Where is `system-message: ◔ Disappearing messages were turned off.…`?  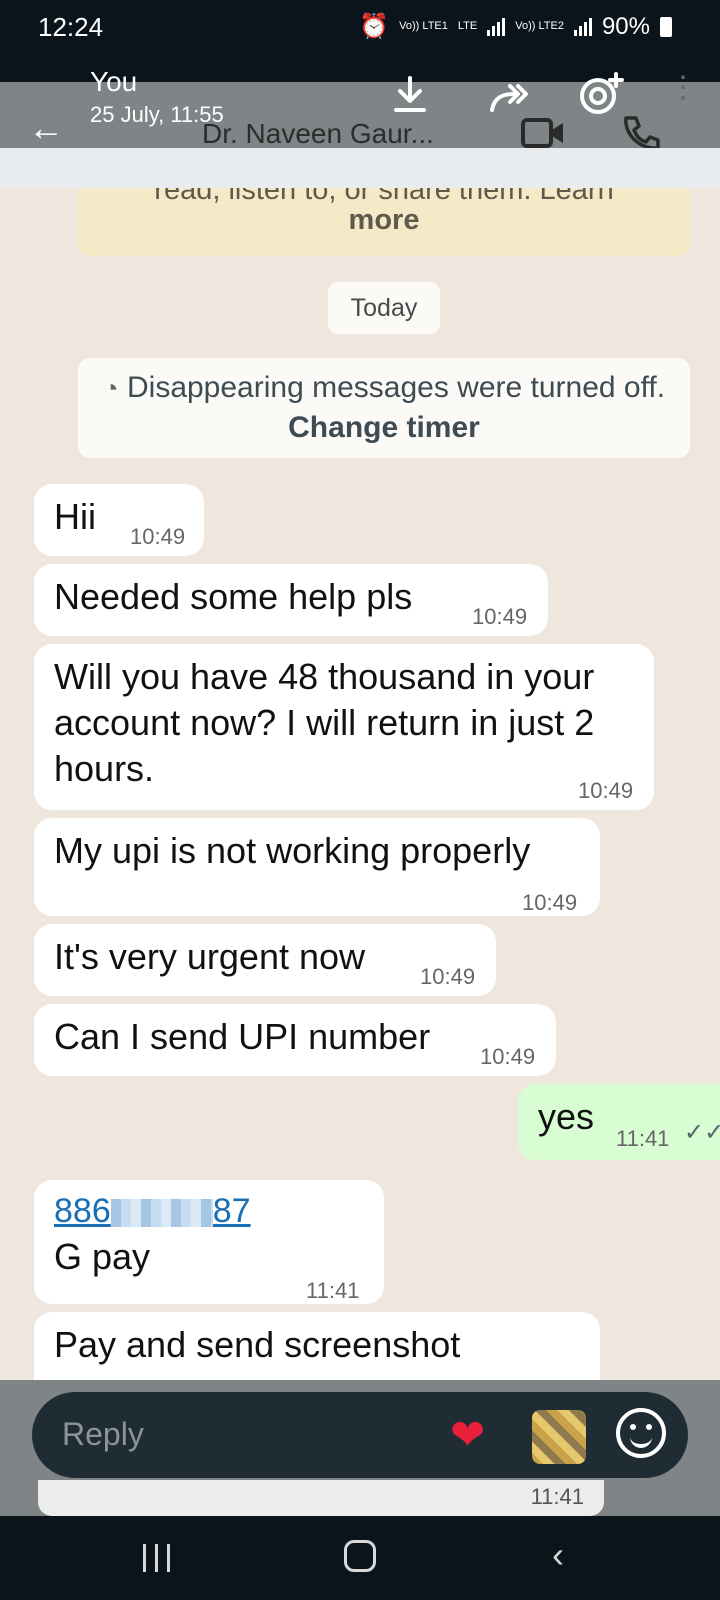
system-message: ◔ Disappearing messages were turned off.… is located at coordinates (384, 408).